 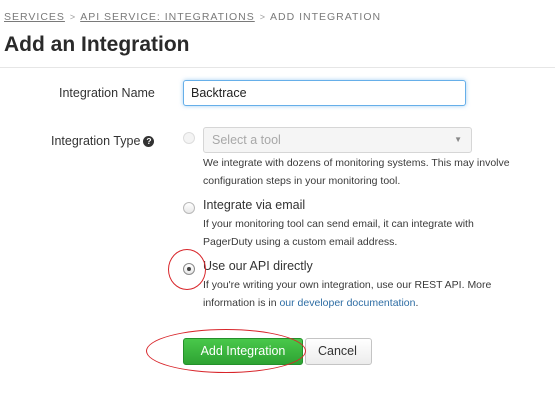 What do you see at coordinates (277, 67) in the screenshot?
I see `title-divider` at bounding box center [277, 67].